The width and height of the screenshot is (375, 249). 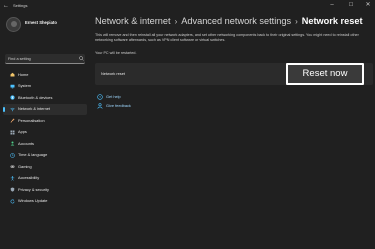 I want to click on breadcrumb-item-advanced: Advanced network settings, so click(x=236, y=21).